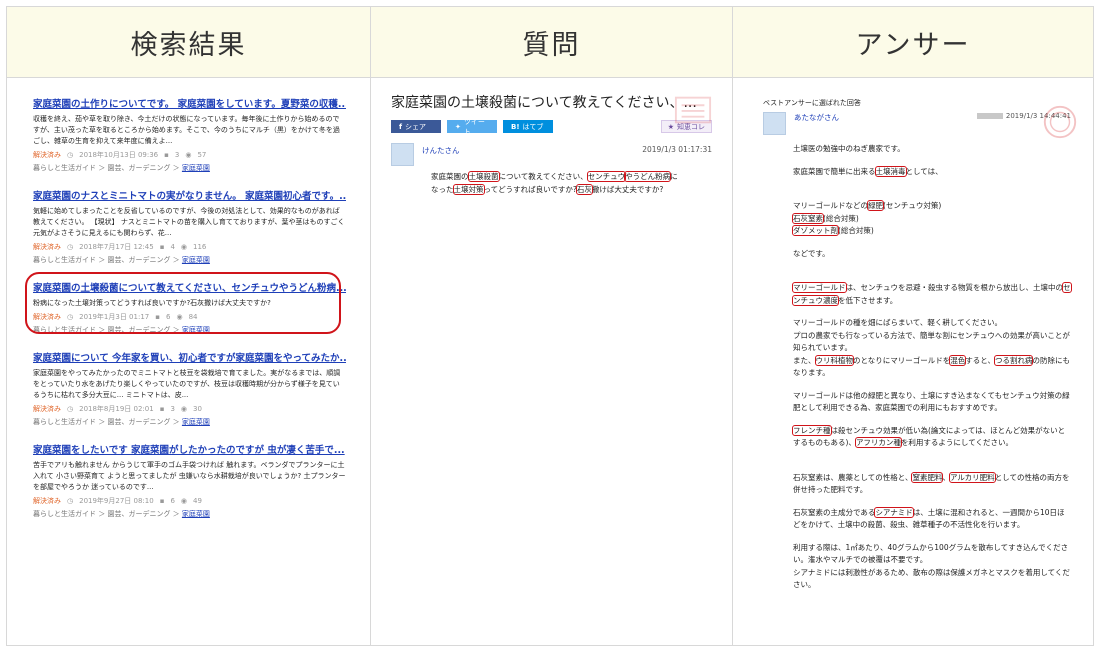 This screenshot has height=652, width=1100. What do you see at coordinates (442, 189) in the screenshot?
I see `question-text: なった` at bounding box center [442, 189].